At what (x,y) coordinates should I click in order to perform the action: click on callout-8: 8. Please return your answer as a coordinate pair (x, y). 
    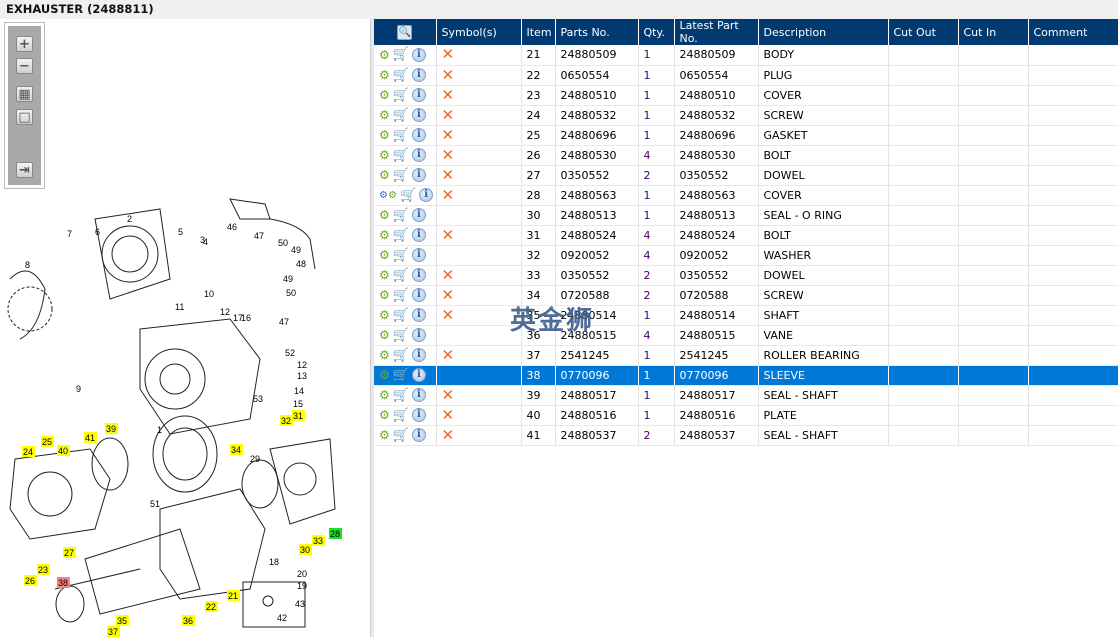
    Looking at the image, I should click on (27, 265).